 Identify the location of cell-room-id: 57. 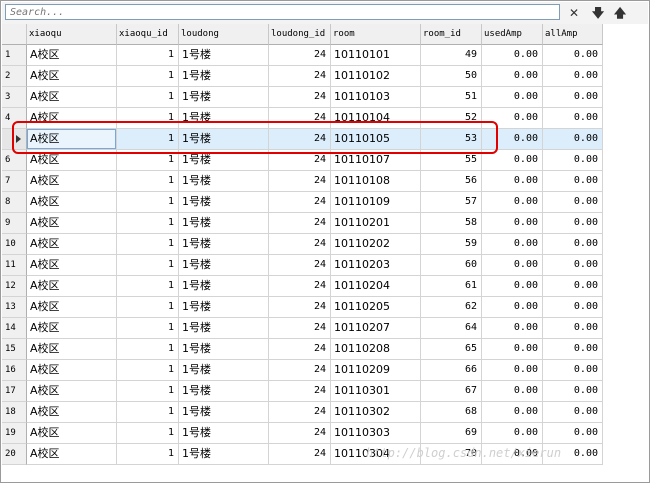
(451, 202).